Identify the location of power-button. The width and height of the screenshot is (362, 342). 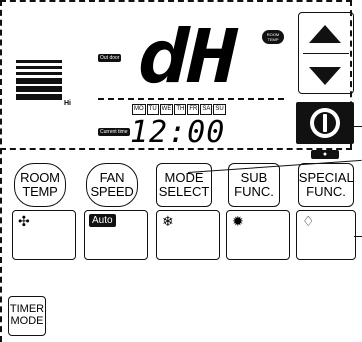
(325, 123).